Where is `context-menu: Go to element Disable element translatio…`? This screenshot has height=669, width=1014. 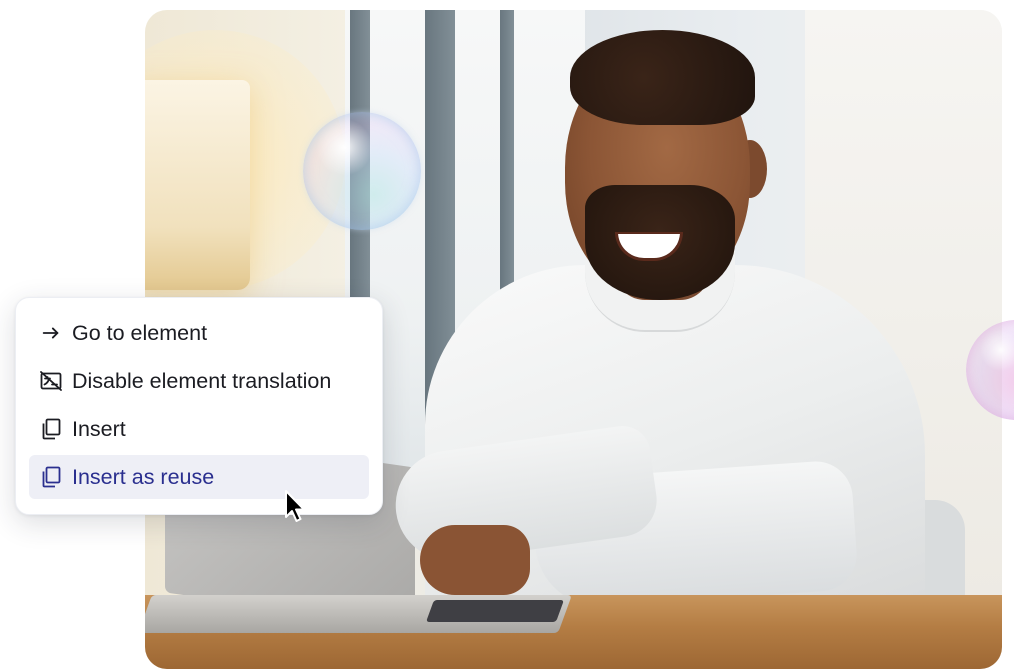 context-menu: Go to element Disable element translatio… is located at coordinates (199, 406).